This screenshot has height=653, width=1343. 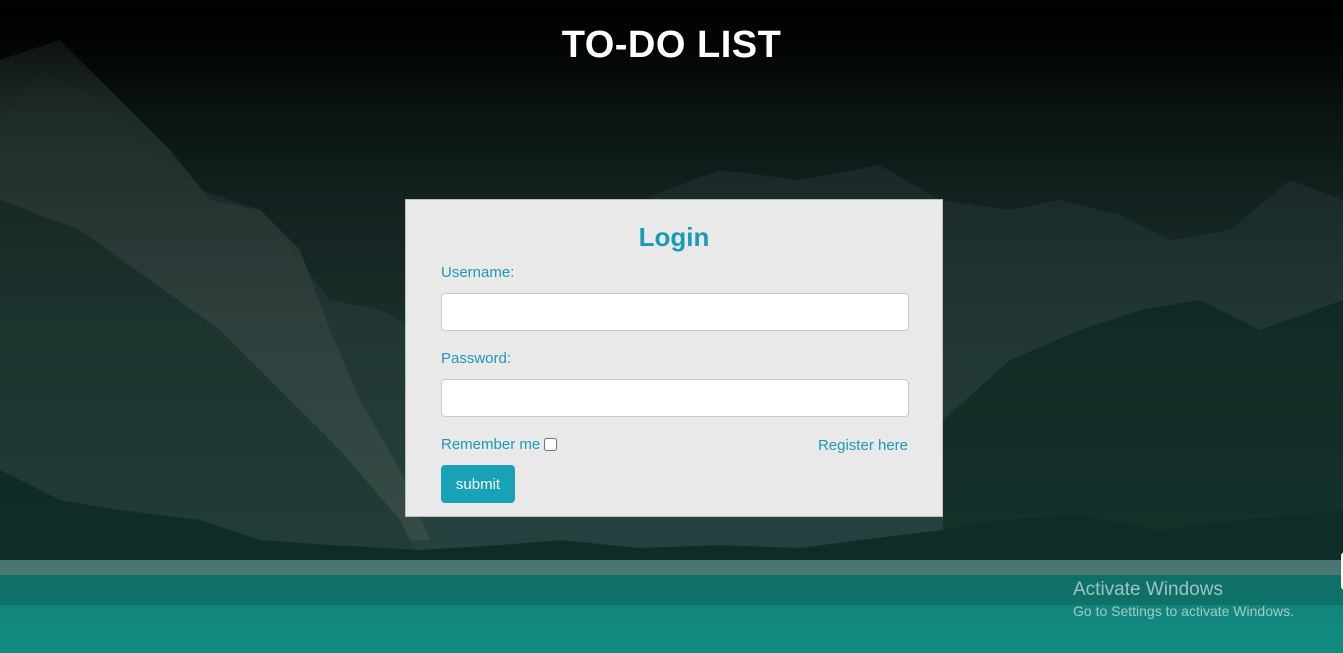 What do you see at coordinates (674, 237) in the screenshot?
I see `login-heading: Login` at bounding box center [674, 237].